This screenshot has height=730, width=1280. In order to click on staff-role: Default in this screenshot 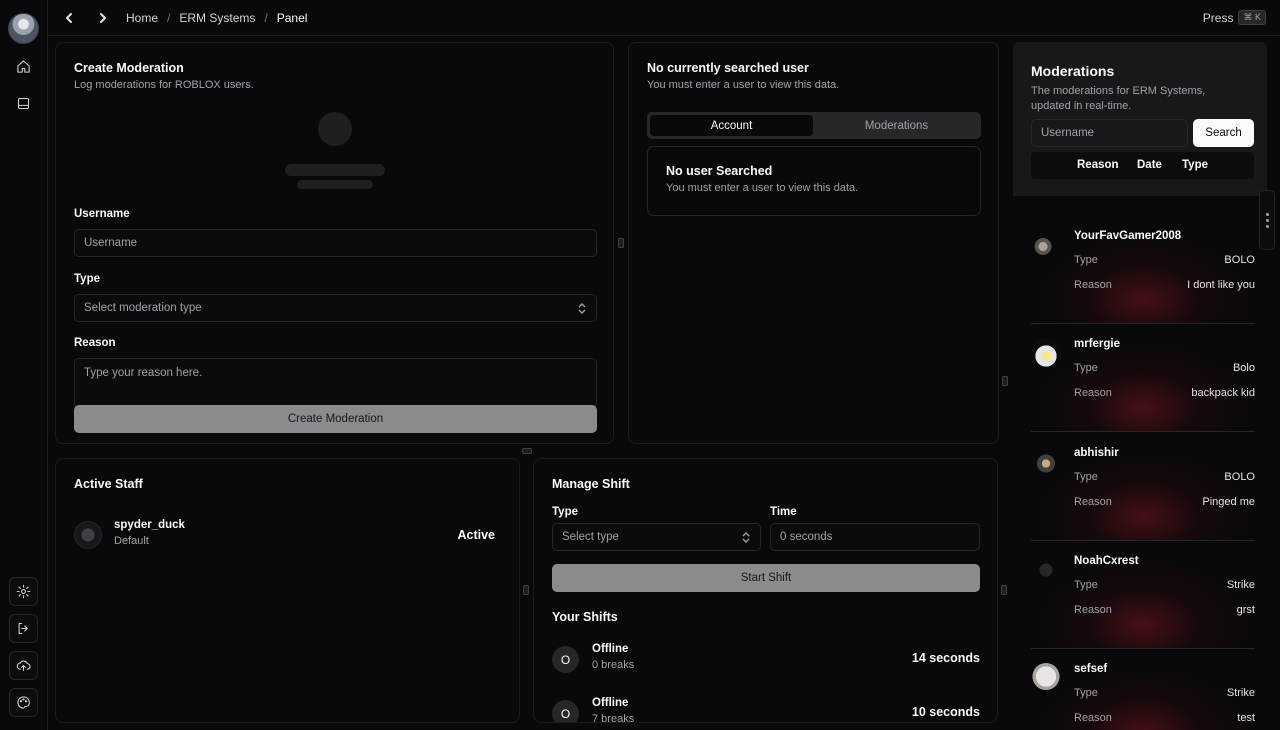, I will do `click(131, 541)`.